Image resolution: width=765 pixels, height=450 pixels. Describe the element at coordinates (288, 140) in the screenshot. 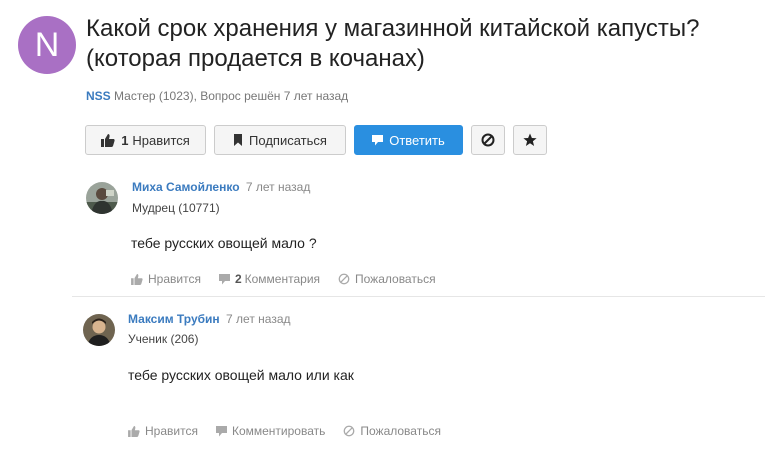

I see `subscribe-label: Подписаться` at that location.